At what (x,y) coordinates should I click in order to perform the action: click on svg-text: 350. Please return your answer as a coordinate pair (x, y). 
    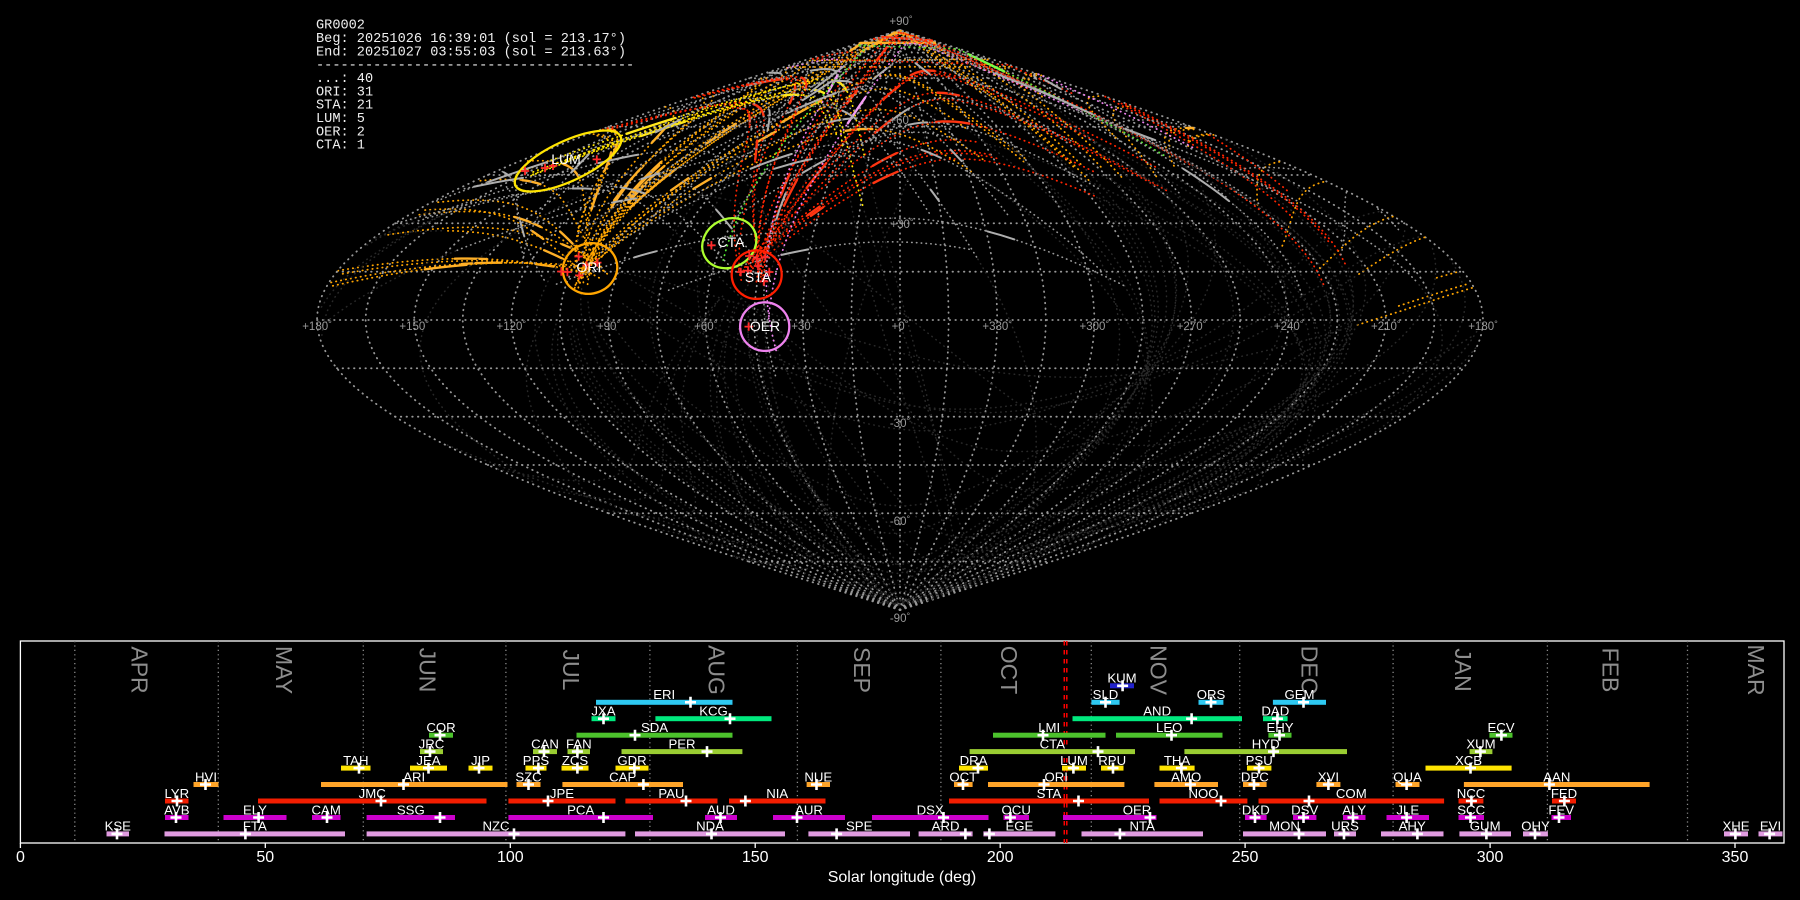
    Looking at the image, I should click on (1735, 857).